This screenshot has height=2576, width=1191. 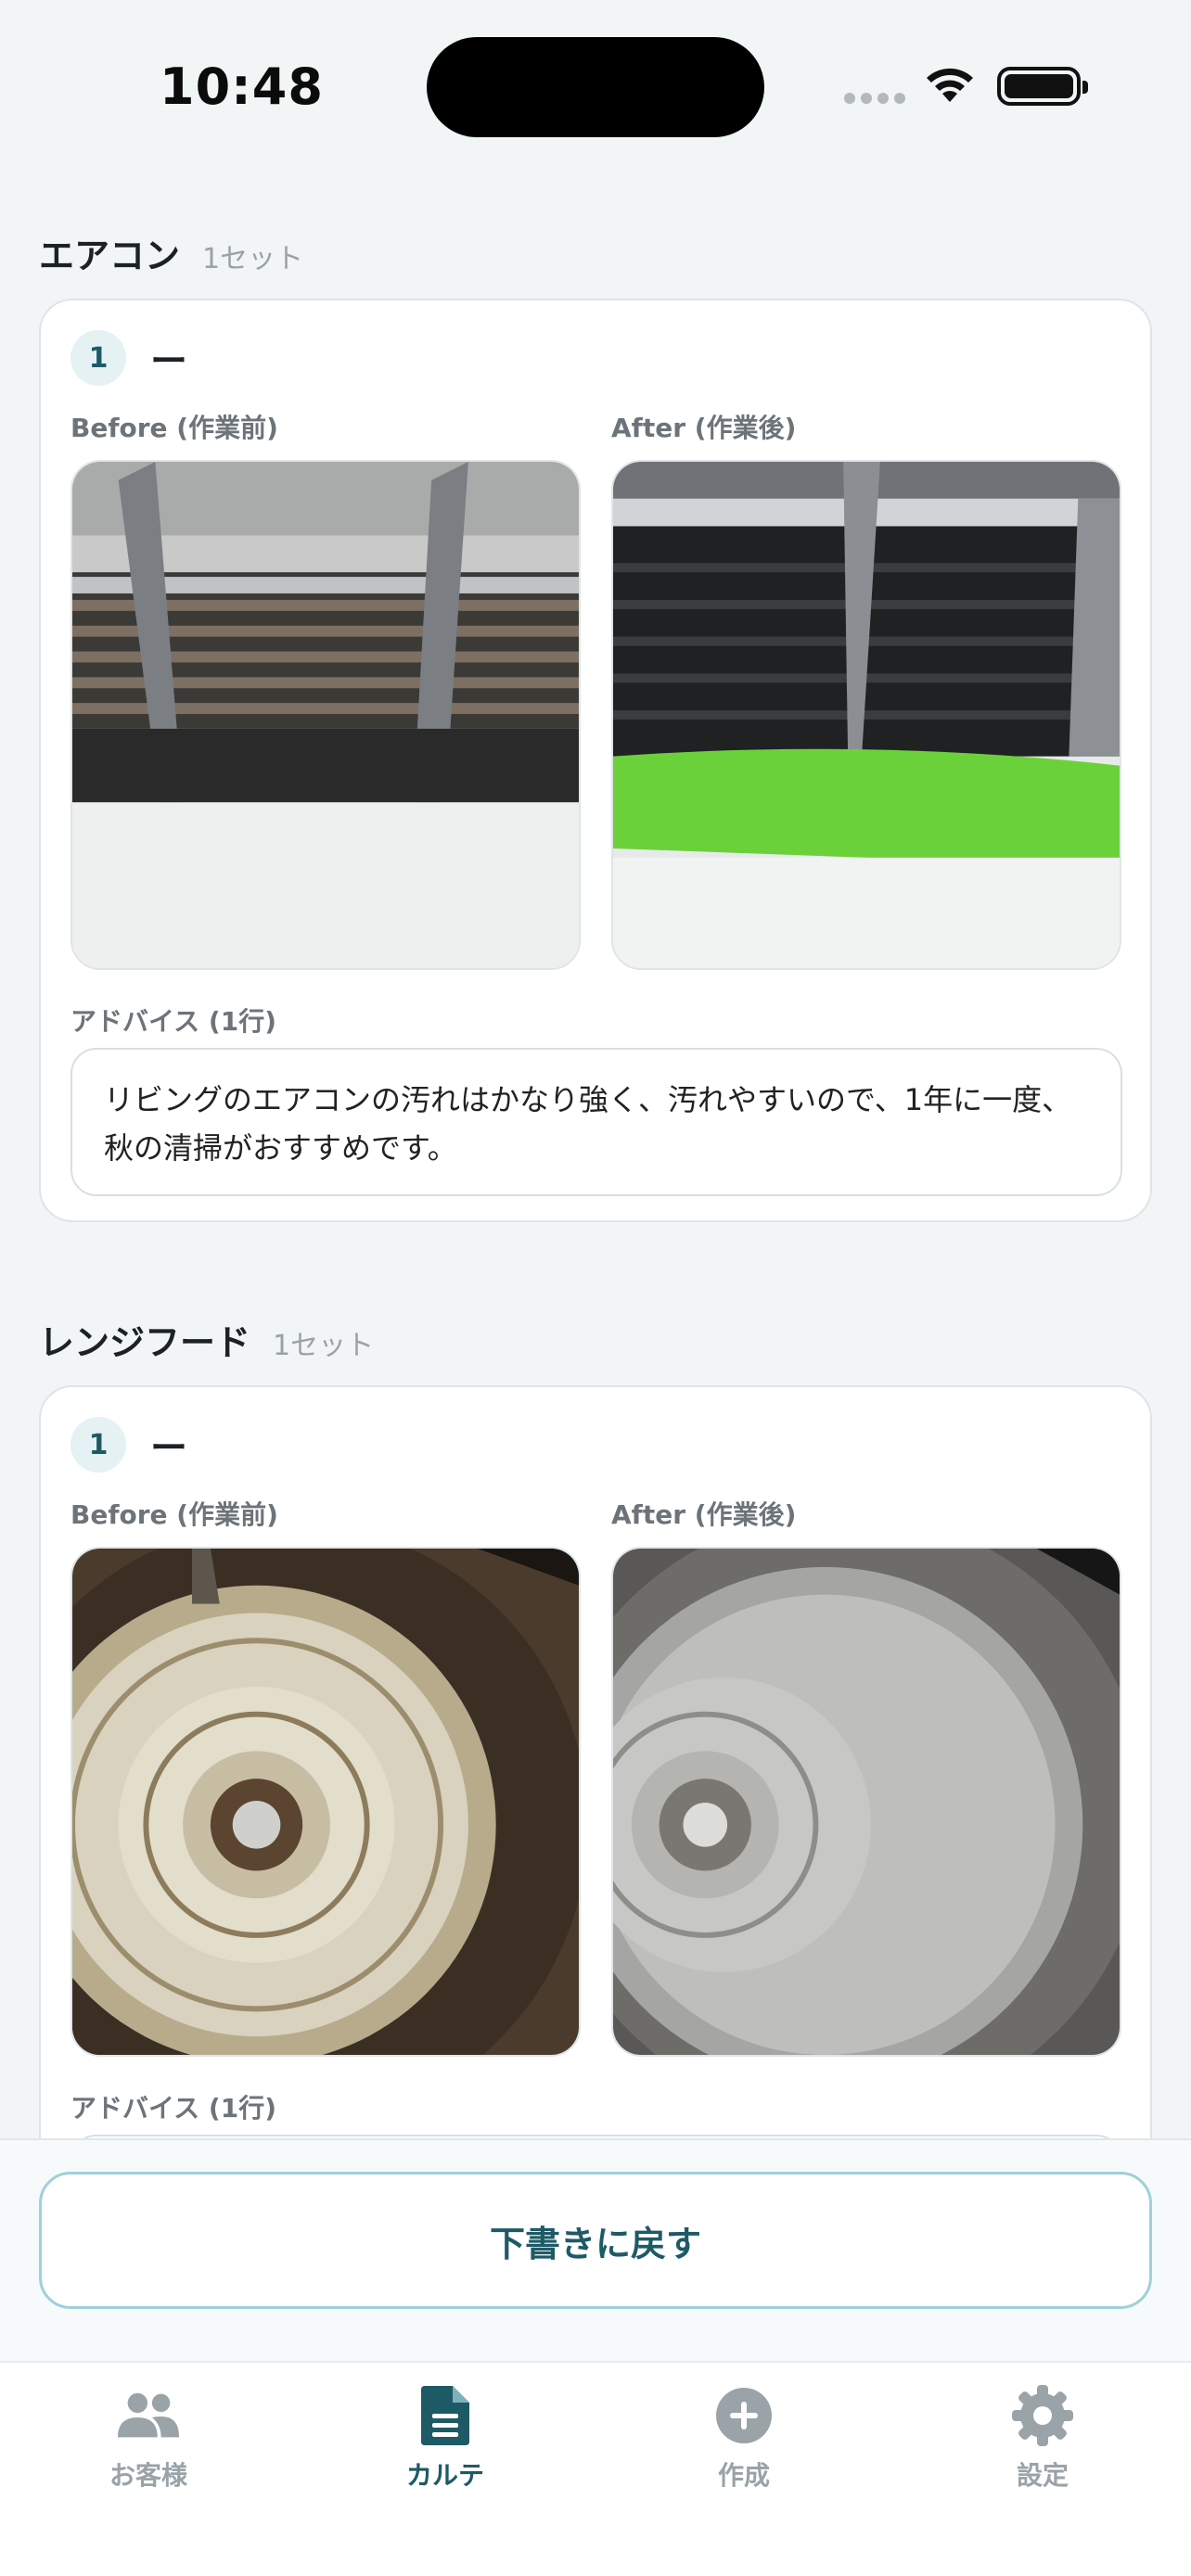 What do you see at coordinates (444, 2475) in the screenshot?
I see `tab-label: カルテ` at bounding box center [444, 2475].